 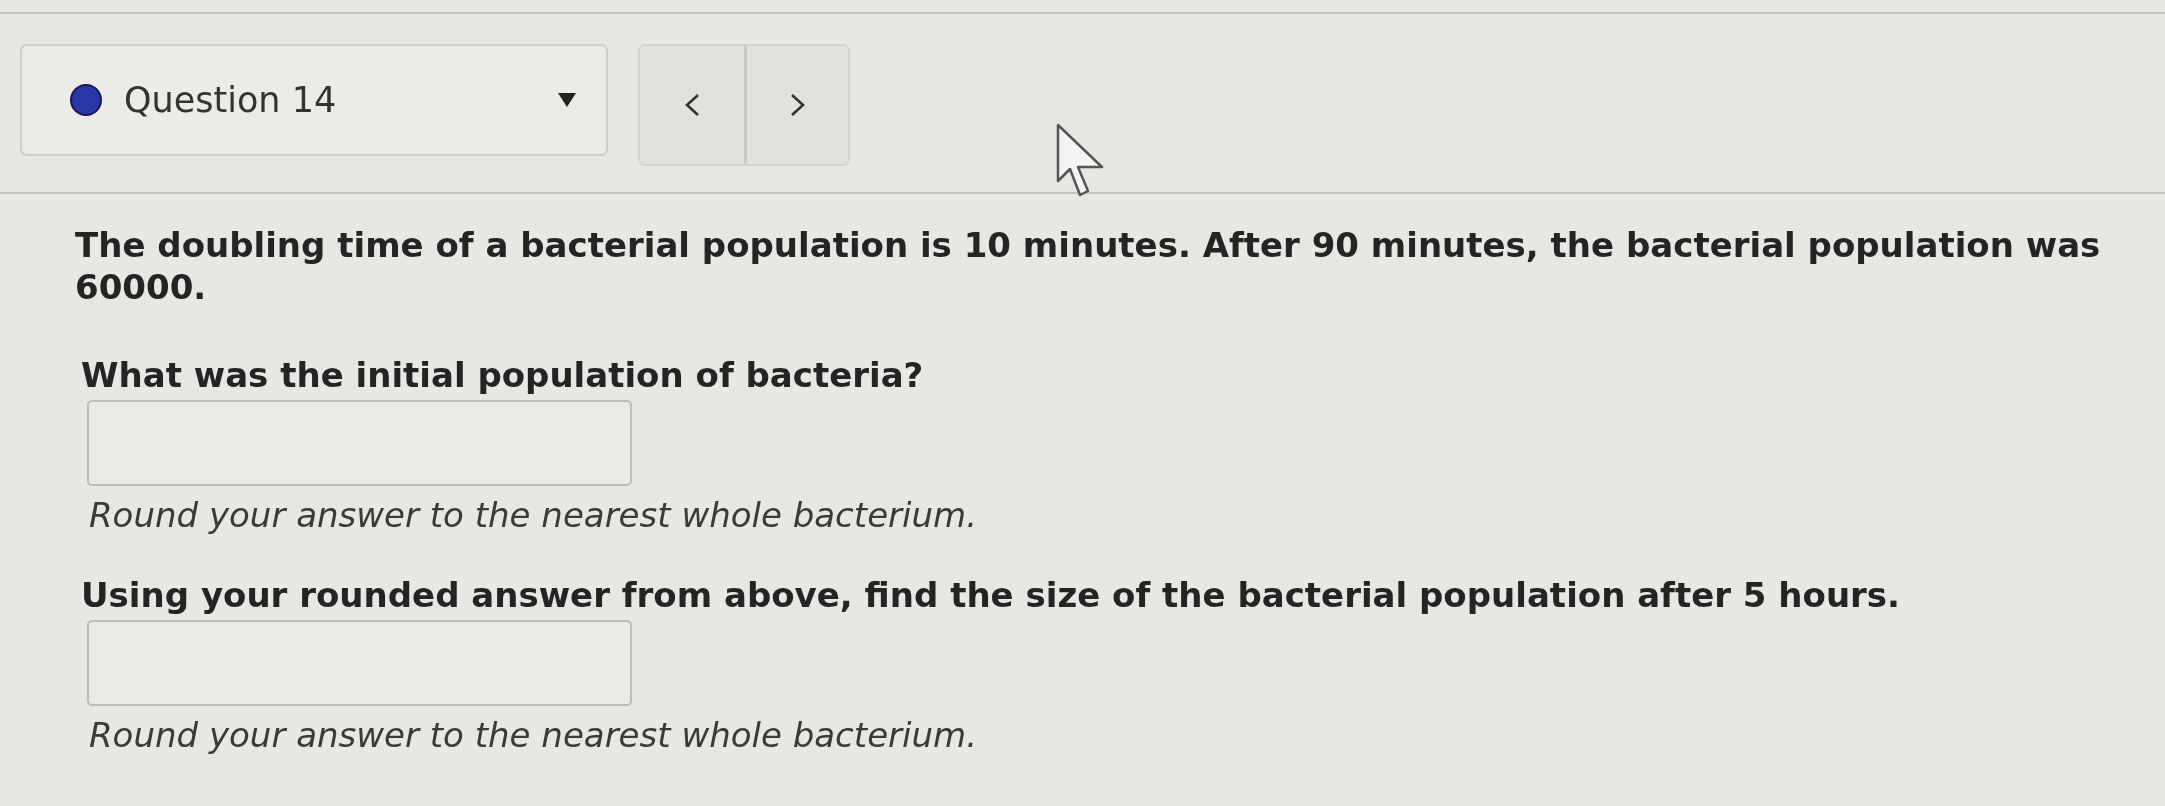 What do you see at coordinates (314, 100) in the screenshot?
I see `question-selector: Question 14` at bounding box center [314, 100].